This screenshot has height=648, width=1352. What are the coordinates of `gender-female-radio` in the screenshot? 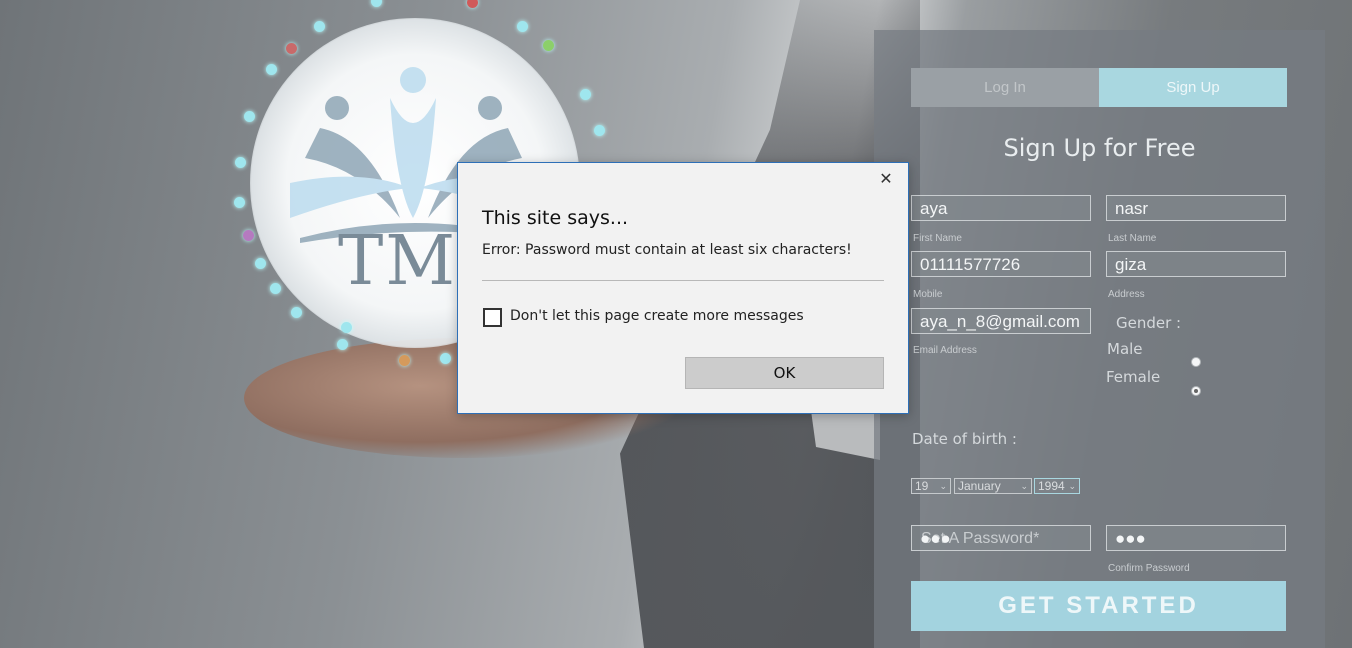 It's located at (1196, 391).